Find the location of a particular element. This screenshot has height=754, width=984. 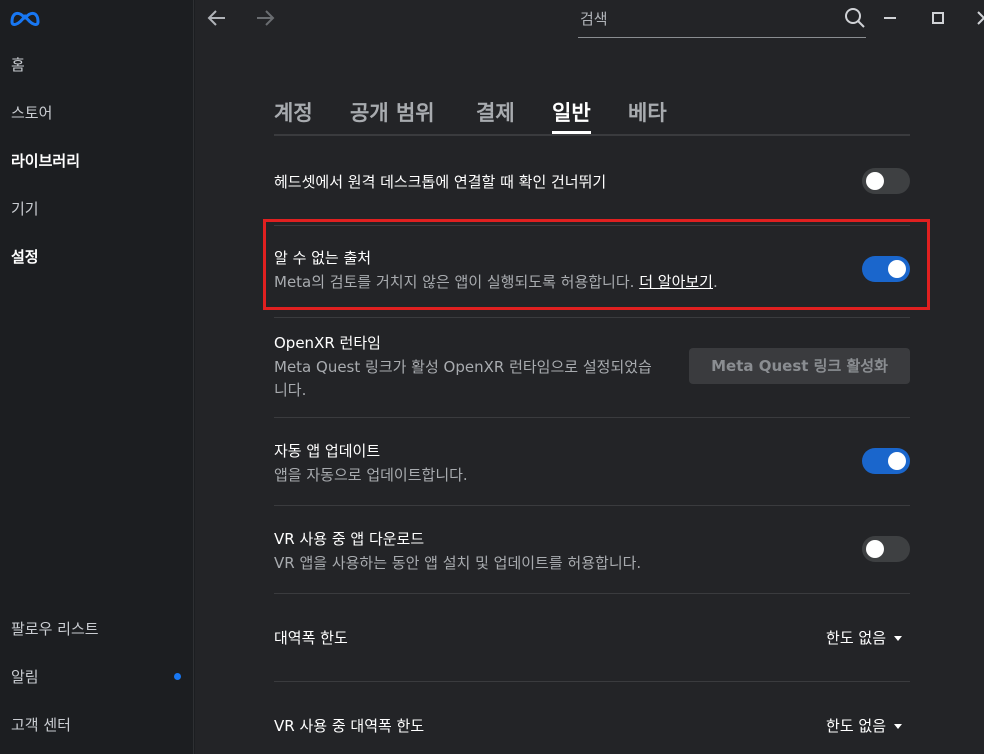

setting-auto-update: 자동 앱 업데이트 앱을 자동으로 업데이트합니다. is located at coordinates (592, 462).